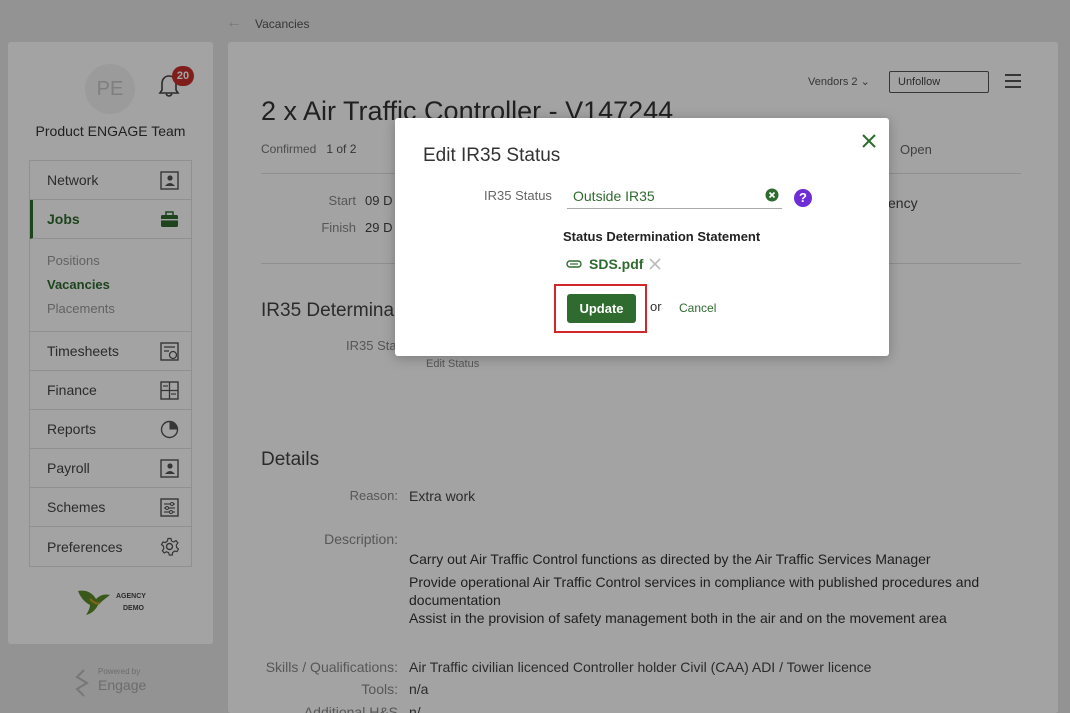  I want to click on close-icon, so click(869, 141).